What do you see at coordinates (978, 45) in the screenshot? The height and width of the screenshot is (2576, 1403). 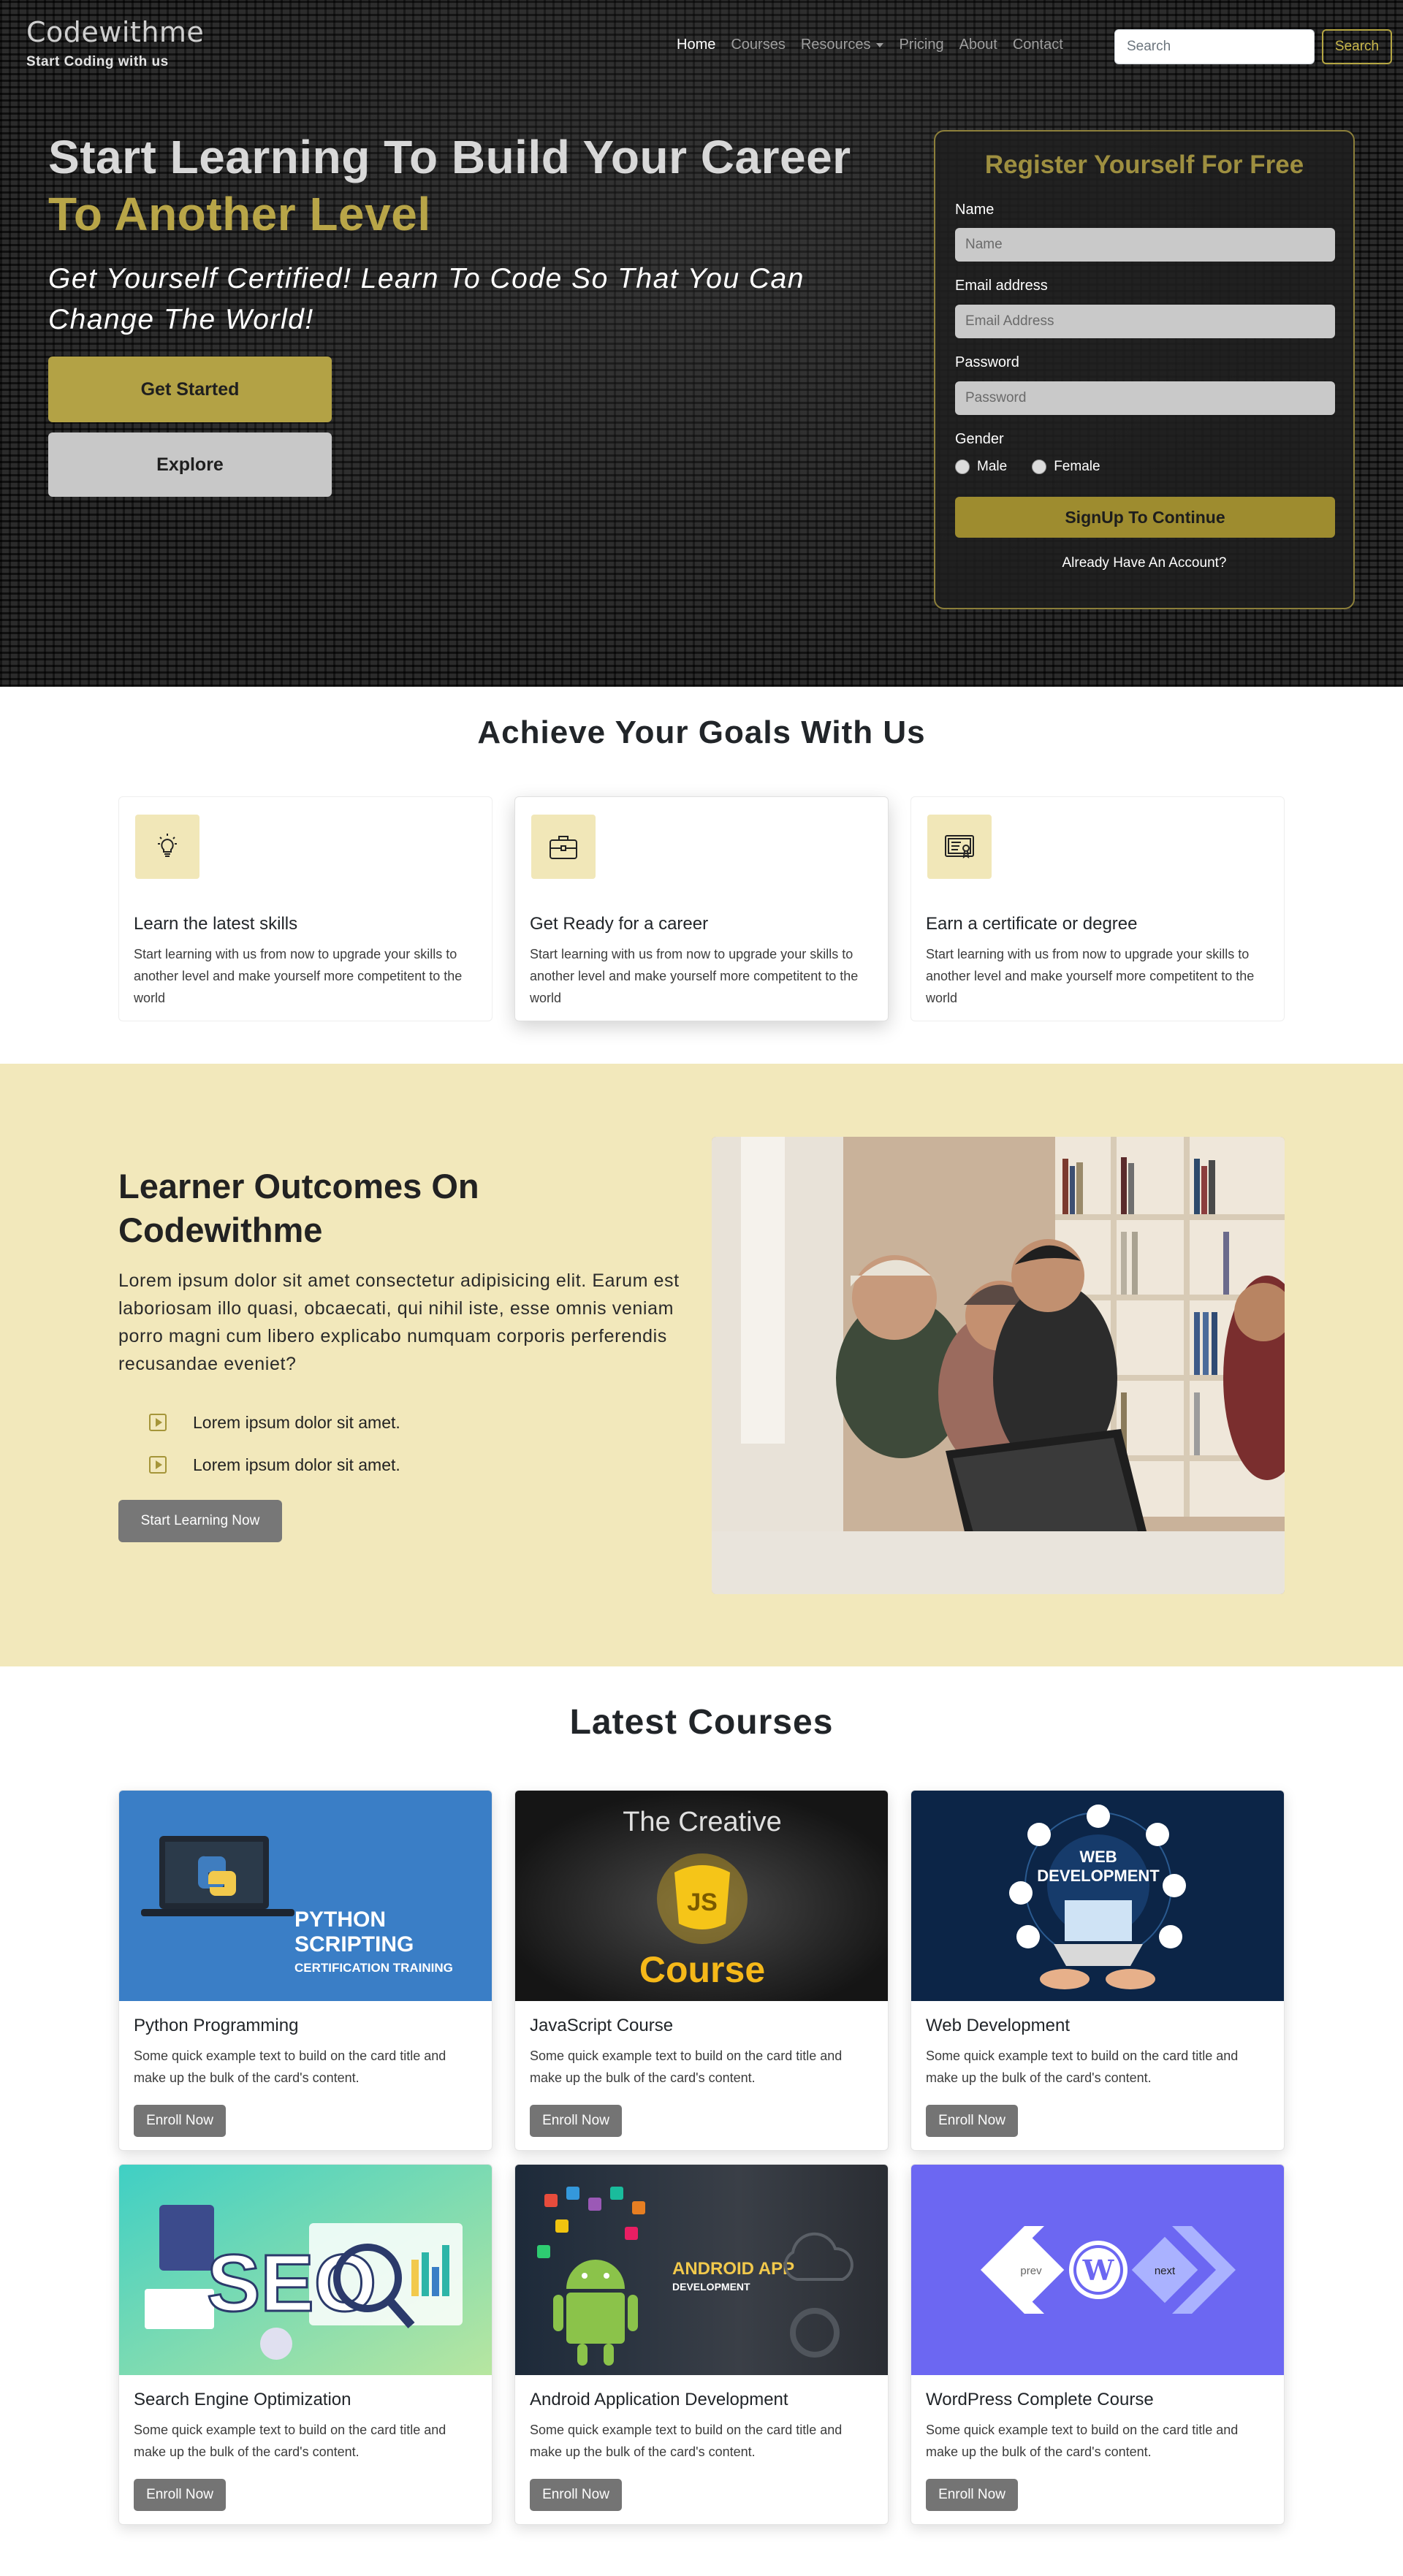 I see `nav-link-about: About` at bounding box center [978, 45].